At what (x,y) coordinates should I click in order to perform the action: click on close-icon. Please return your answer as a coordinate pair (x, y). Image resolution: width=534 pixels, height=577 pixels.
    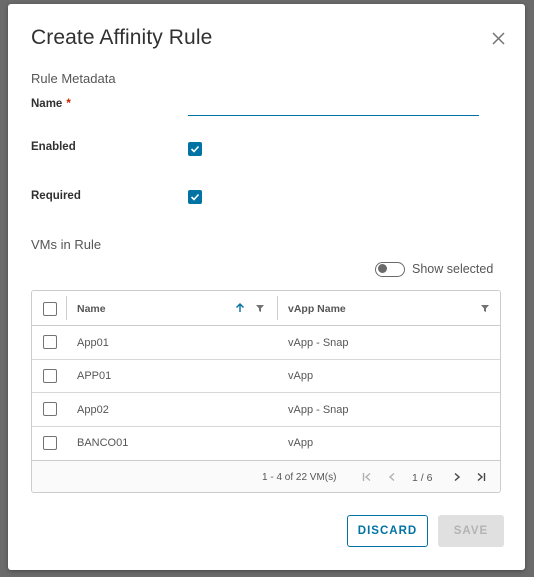
    Looking at the image, I should click on (499, 39).